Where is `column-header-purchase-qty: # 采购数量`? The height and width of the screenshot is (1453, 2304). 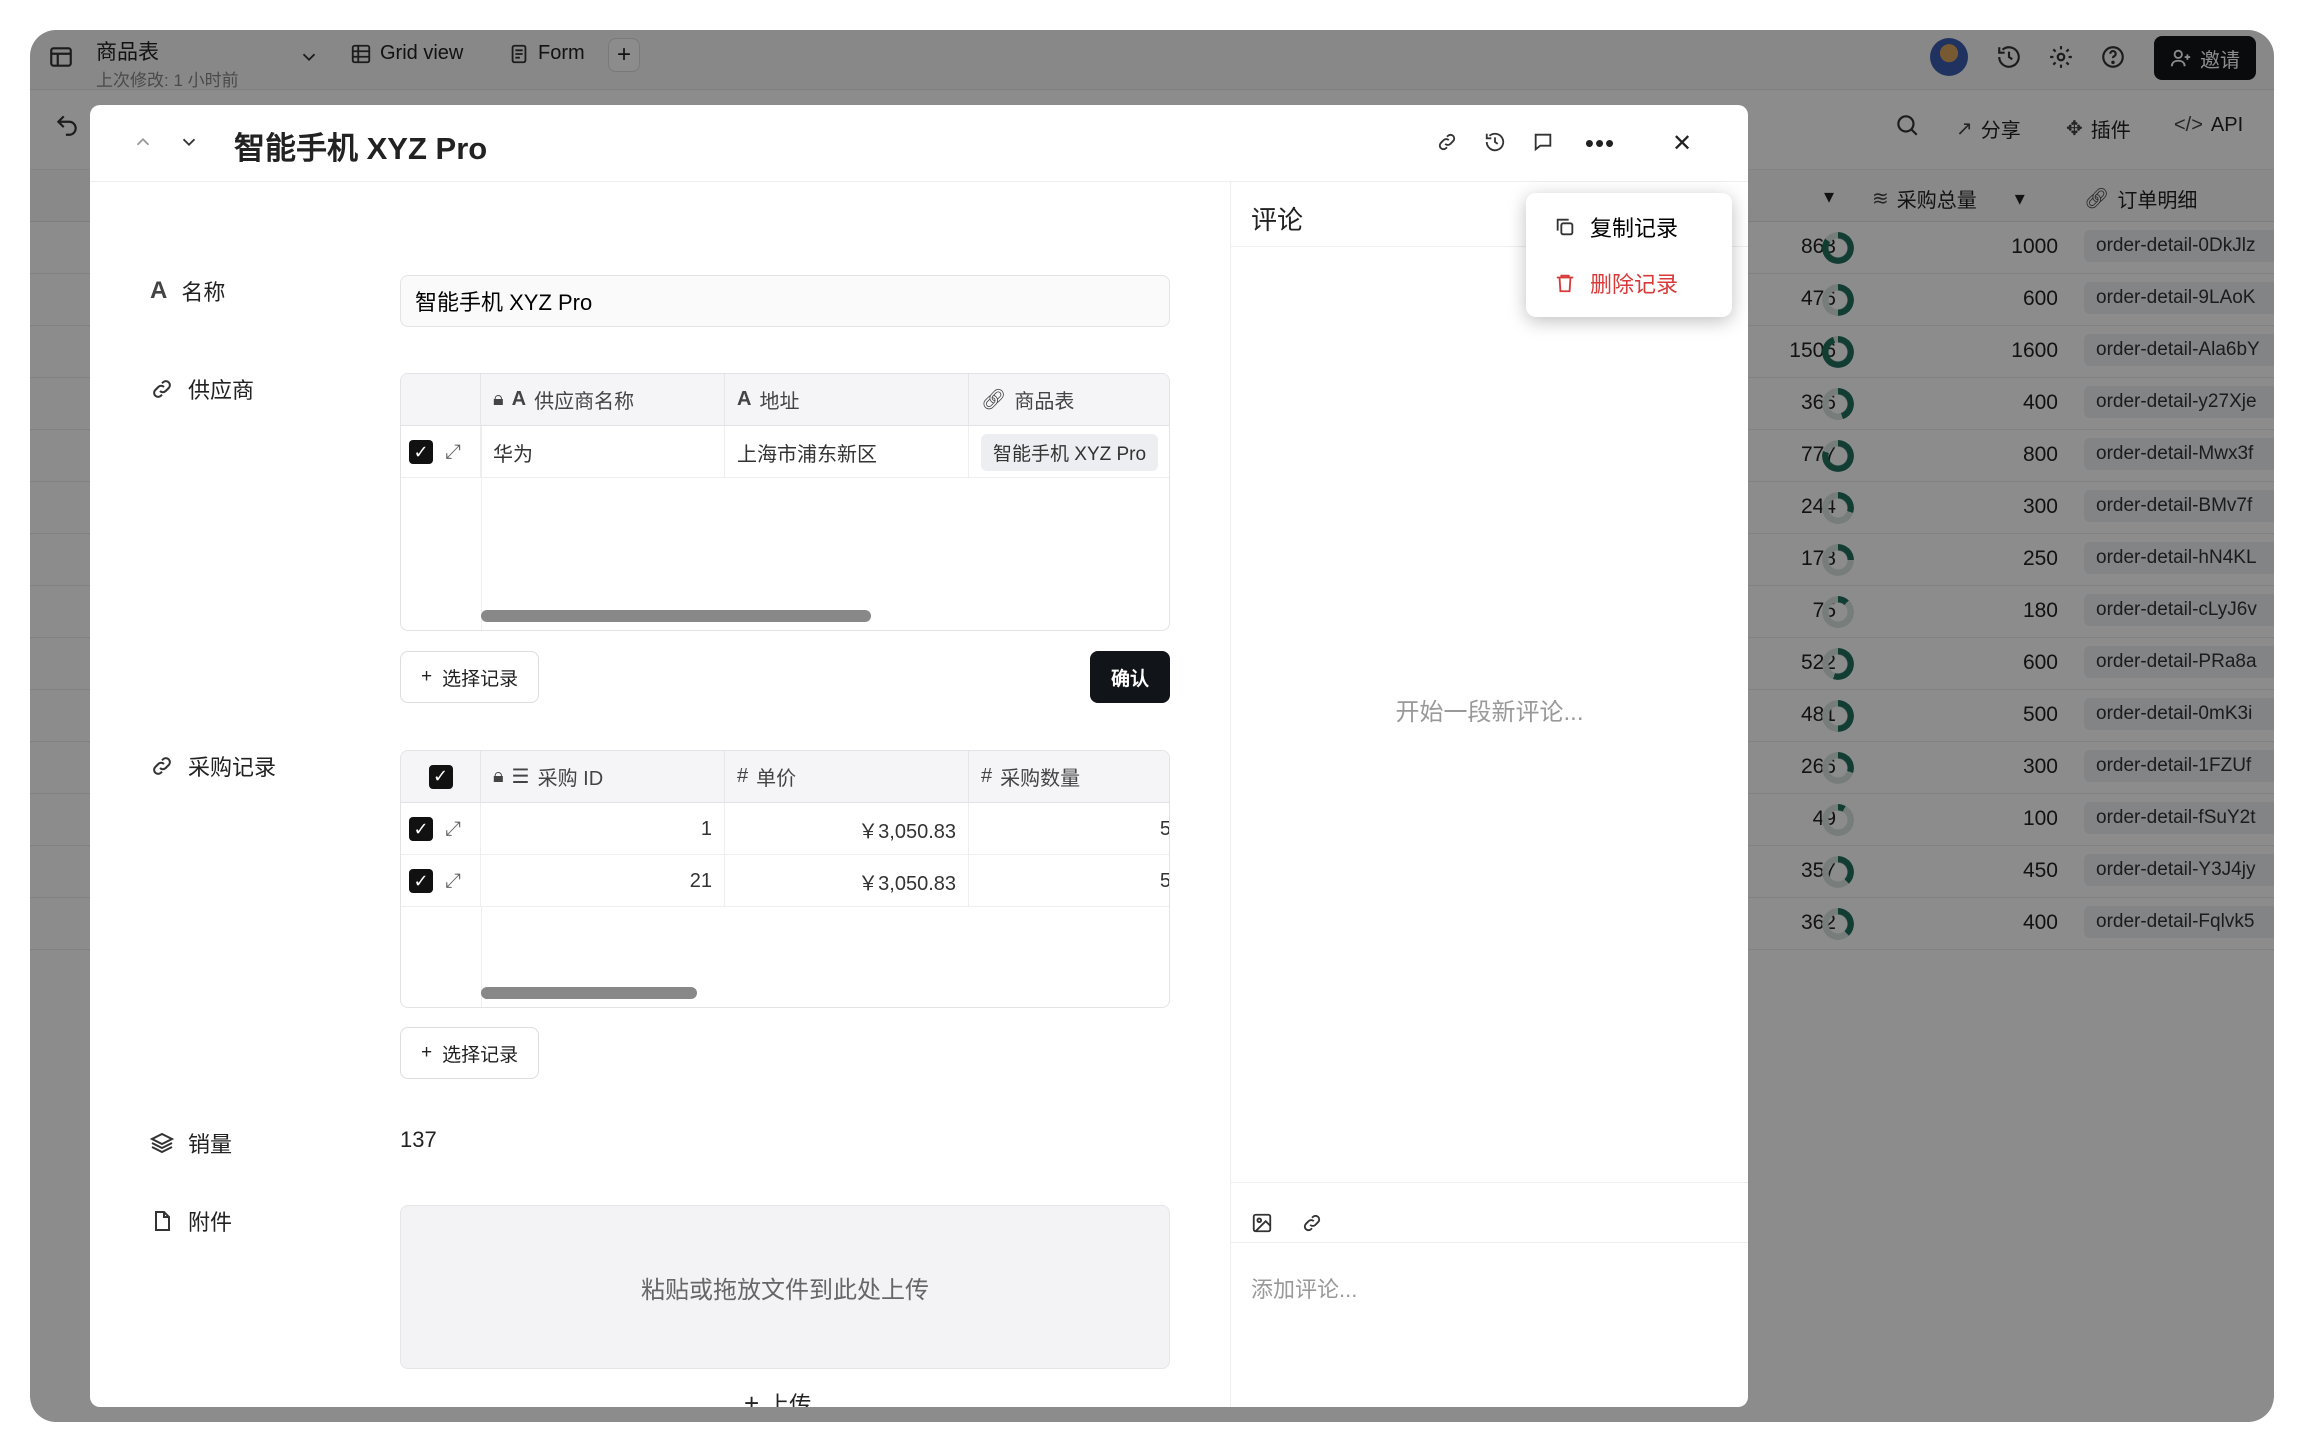
column-header-purchase-qty: # 采购数量 is located at coordinates (1069, 776).